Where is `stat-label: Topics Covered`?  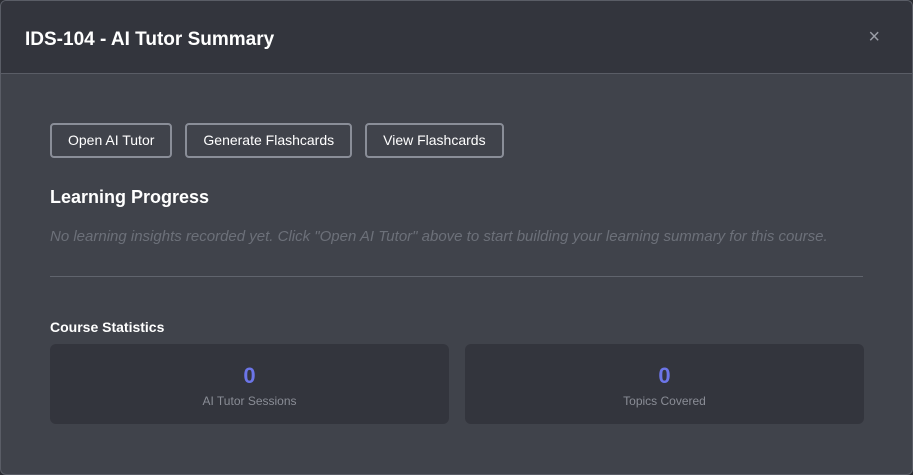 stat-label: Topics Covered is located at coordinates (664, 401).